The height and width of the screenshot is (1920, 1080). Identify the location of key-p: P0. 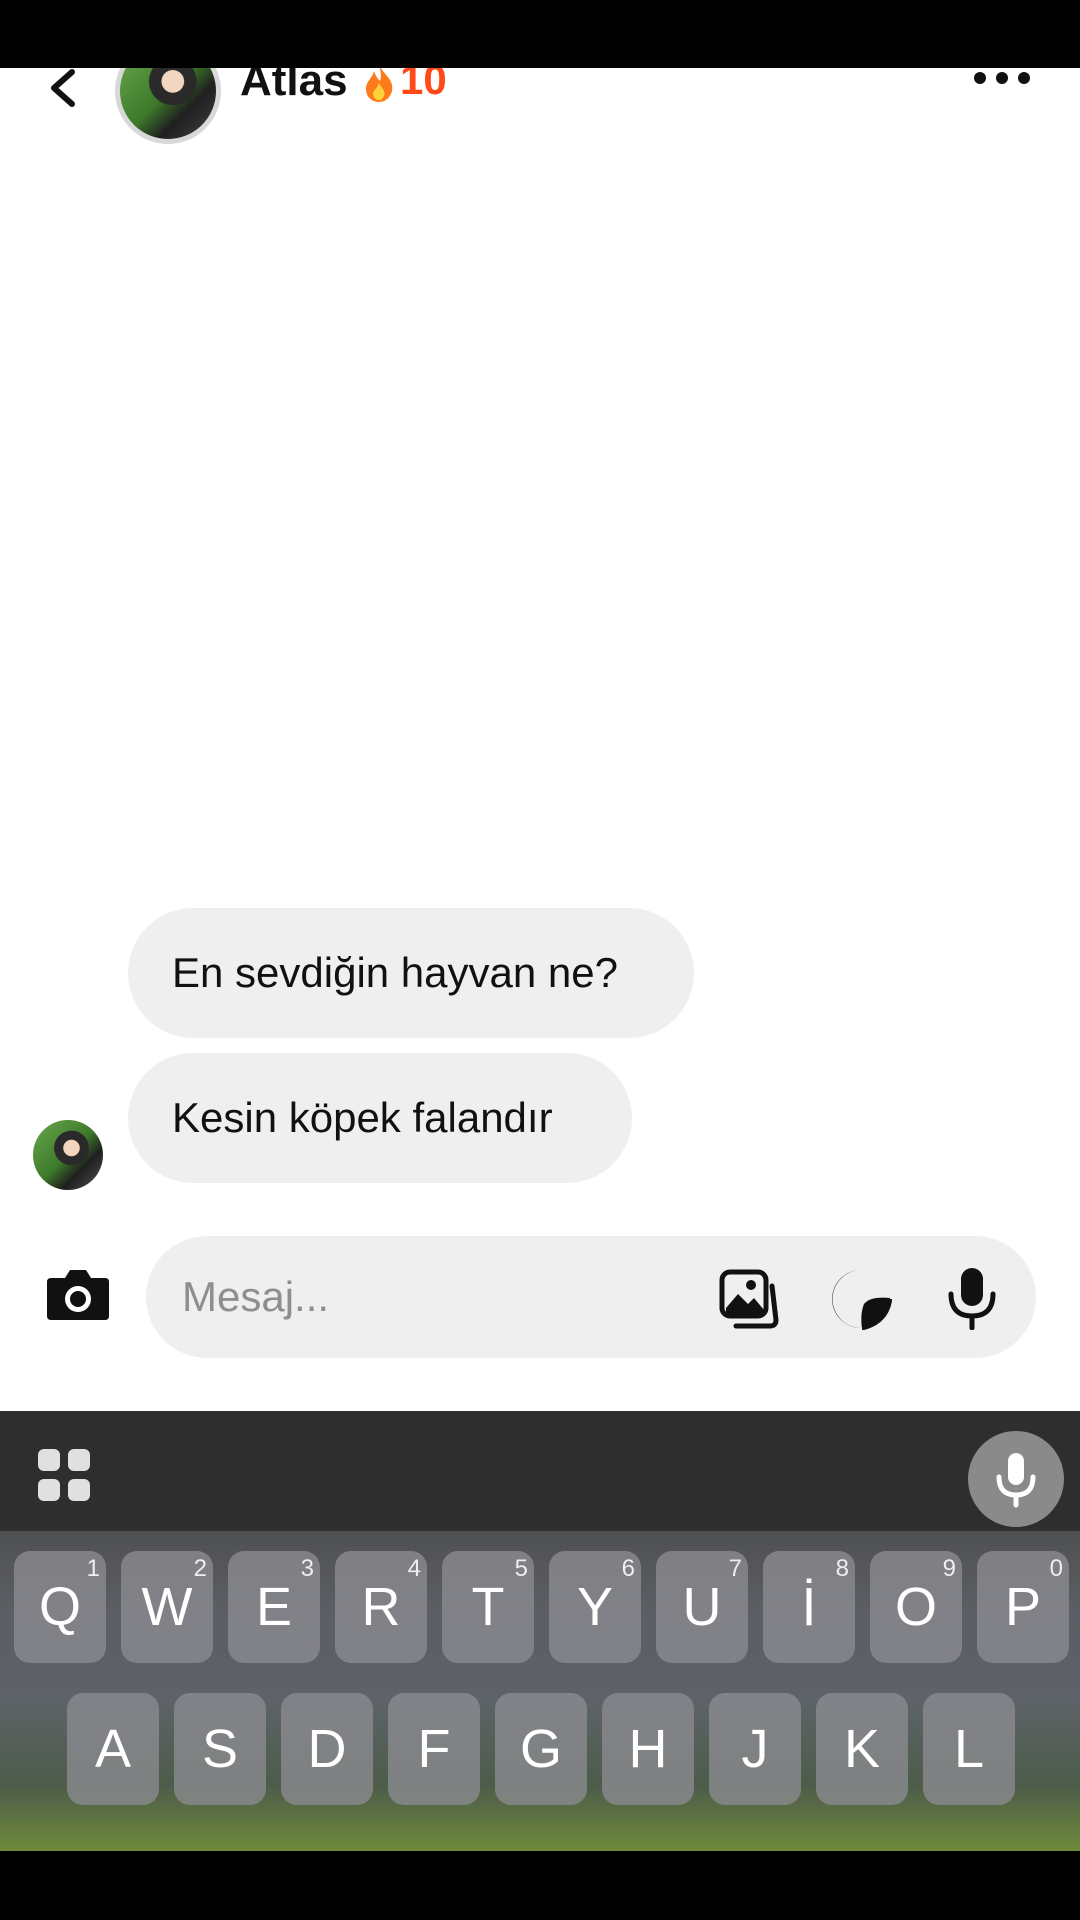
(1023, 1607).